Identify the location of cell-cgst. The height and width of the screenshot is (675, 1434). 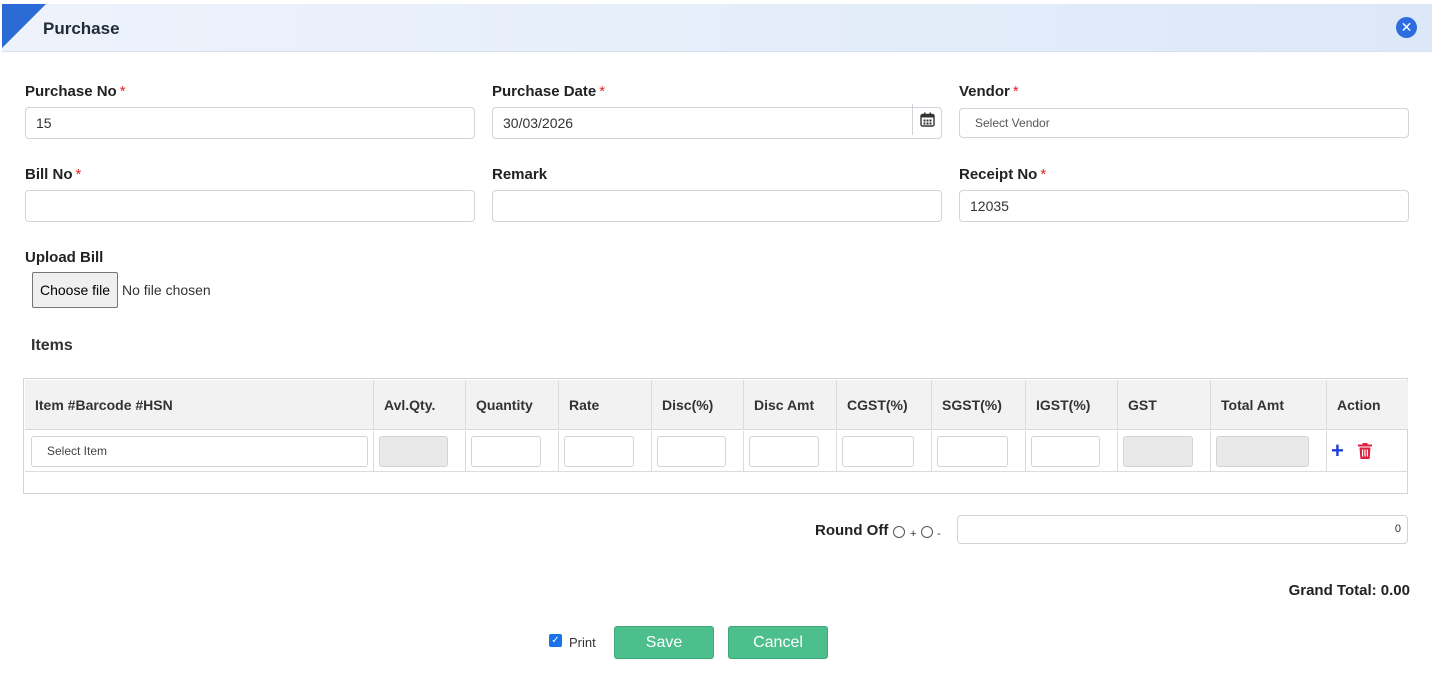
(884, 451).